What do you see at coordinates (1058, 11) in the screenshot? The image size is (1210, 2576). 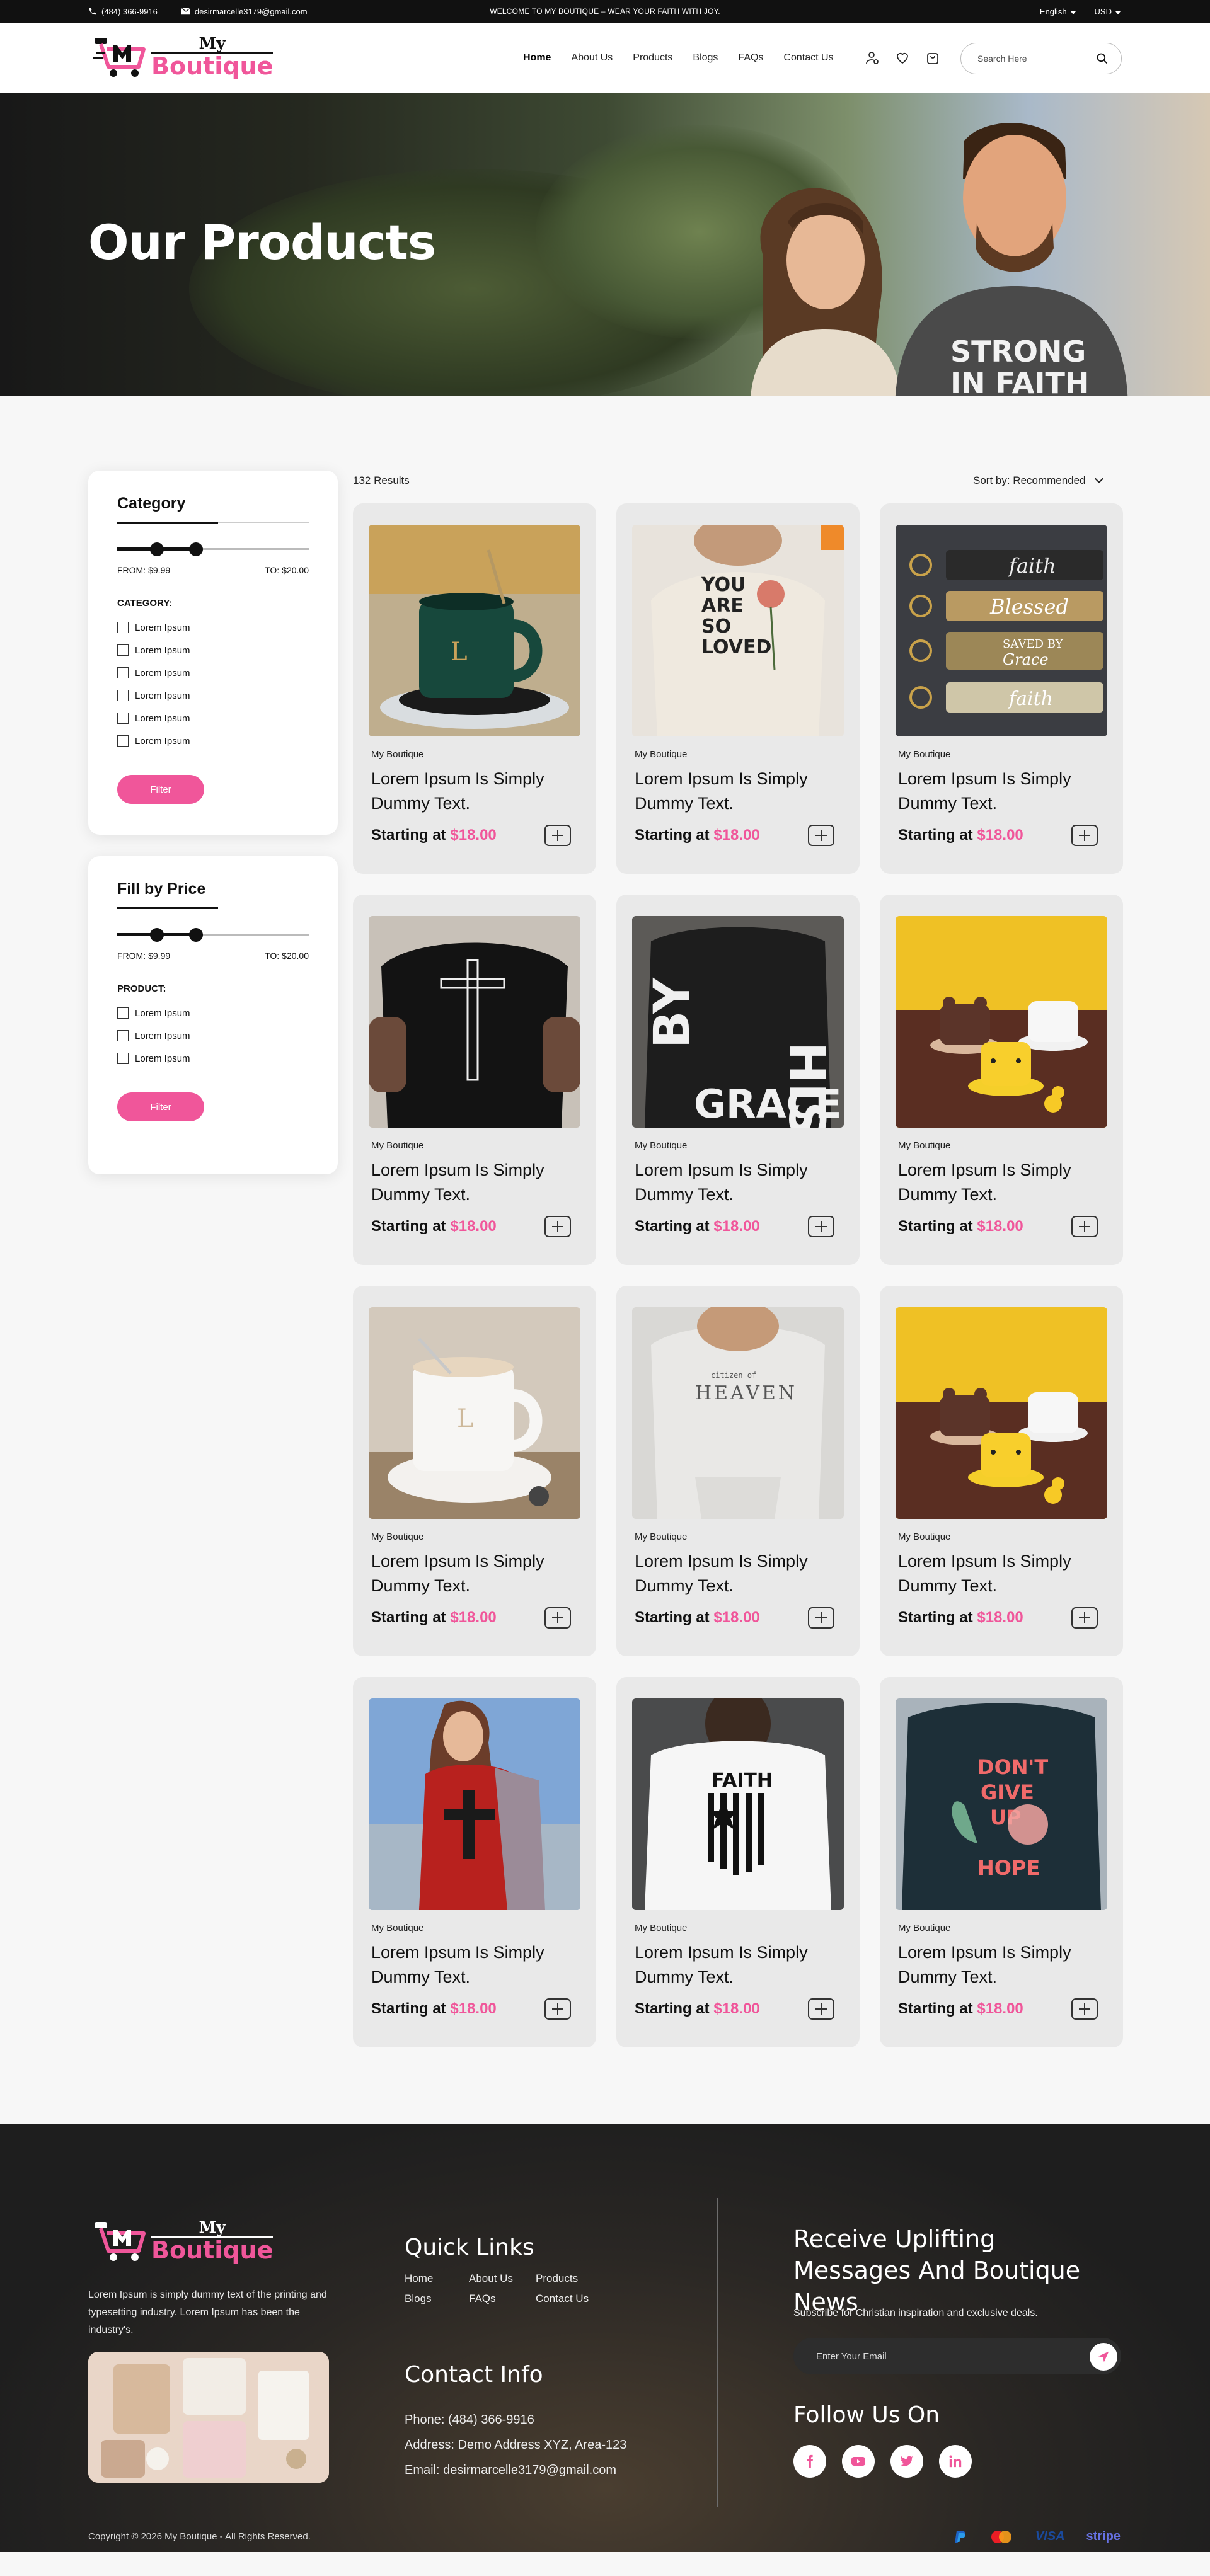 I see `language-select: English` at bounding box center [1058, 11].